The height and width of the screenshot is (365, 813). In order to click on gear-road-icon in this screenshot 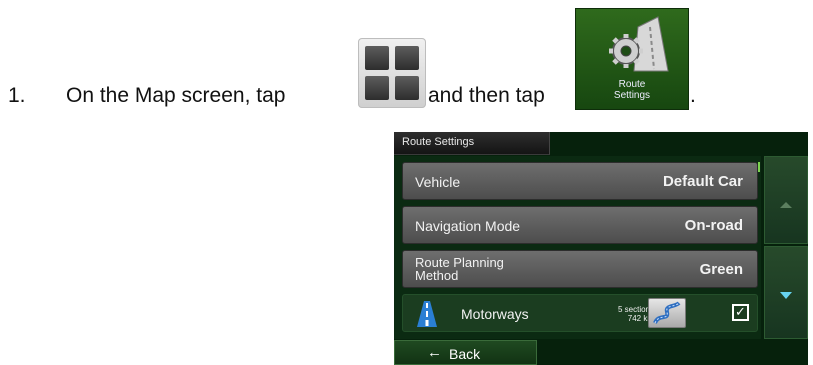, I will do `click(639, 44)`.